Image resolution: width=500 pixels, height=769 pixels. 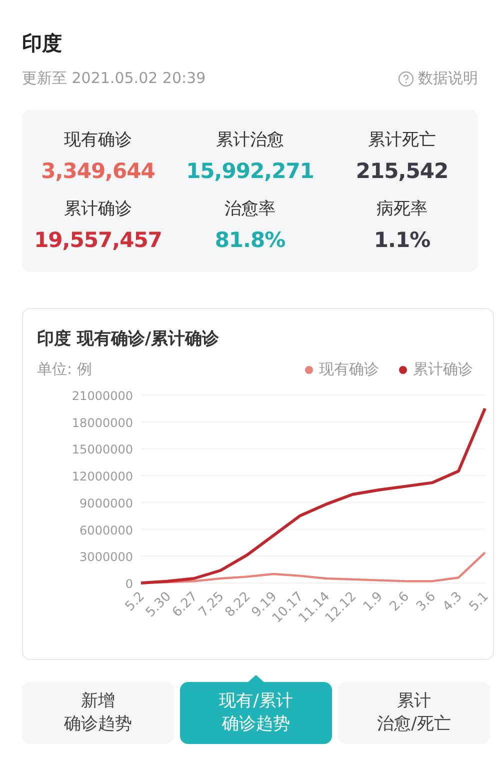 What do you see at coordinates (402, 171) in the screenshot?
I see `stat-value: 215,542` at bounding box center [402, 171].